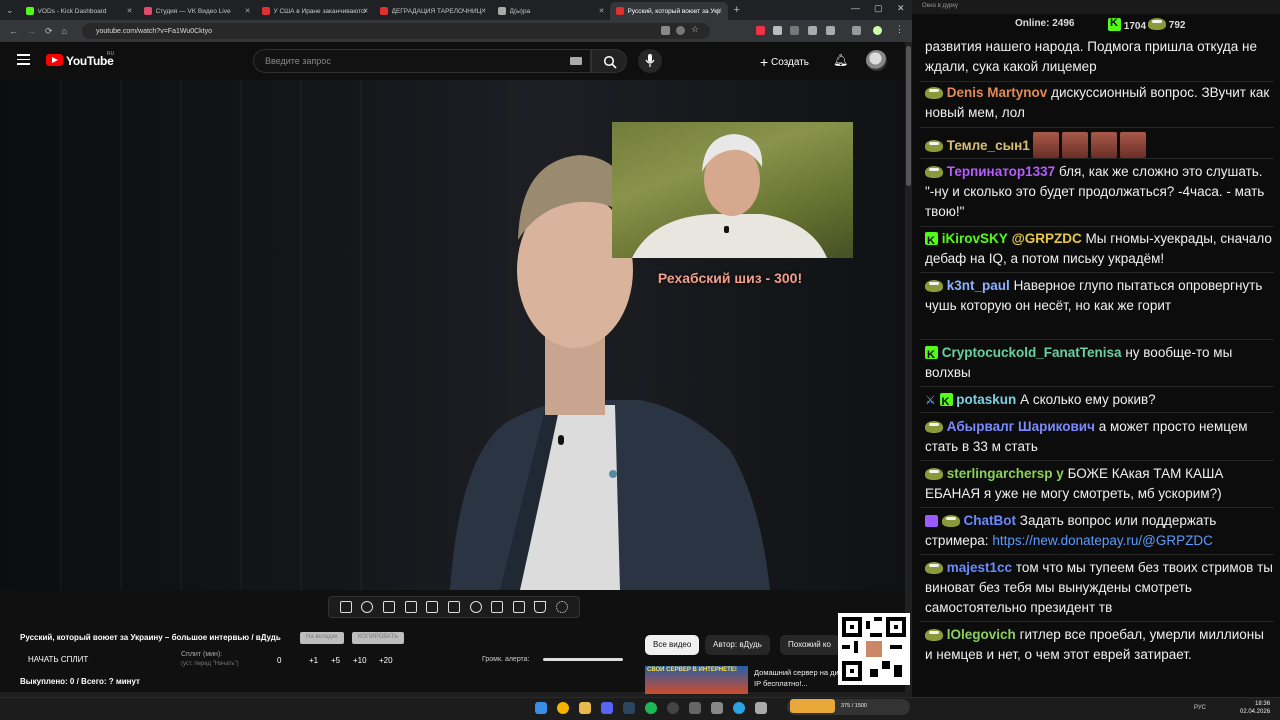 Image resolution: width=1280 pixels, height=720 pixels. What do you see at coordinates (899, 29) in the screenshot?
I see `menu-icon: ⋮` at bounding box center [899, 29].